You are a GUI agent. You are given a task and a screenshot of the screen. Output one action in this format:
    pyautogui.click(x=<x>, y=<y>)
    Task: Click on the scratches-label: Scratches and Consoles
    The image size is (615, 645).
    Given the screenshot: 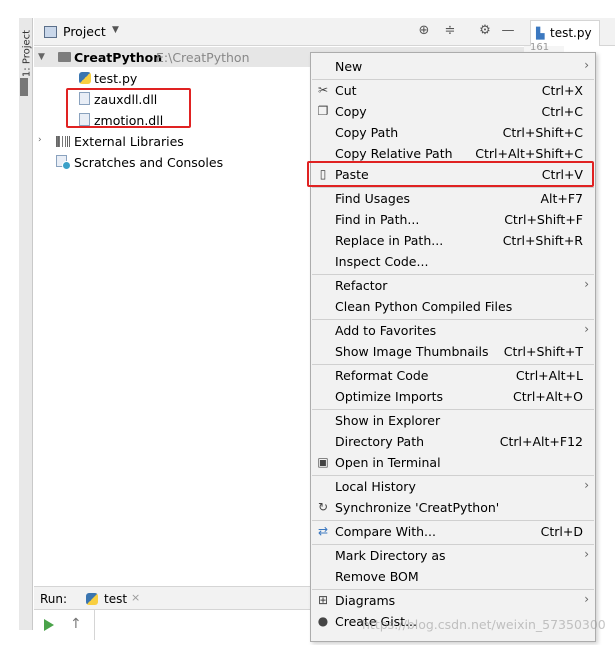 What is the action you would take?
    pyautogui.click(x=149, y=162)
    